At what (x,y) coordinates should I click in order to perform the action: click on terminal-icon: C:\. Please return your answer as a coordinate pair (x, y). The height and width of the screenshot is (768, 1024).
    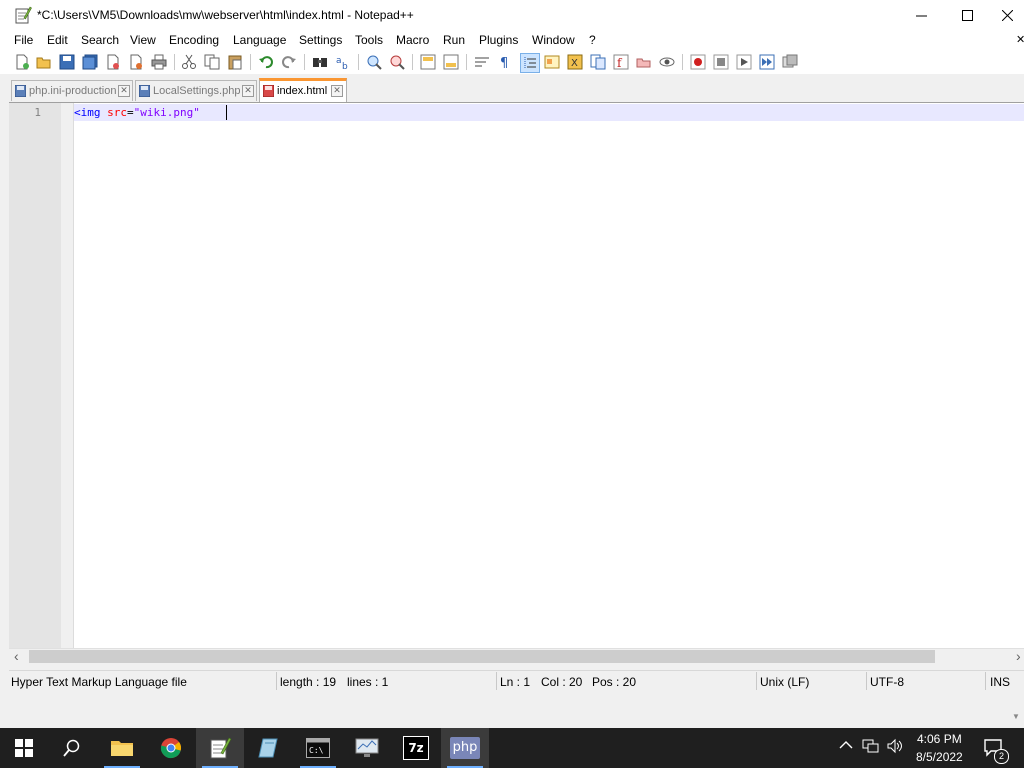
    Looking at the image, I should click on (318, 748).